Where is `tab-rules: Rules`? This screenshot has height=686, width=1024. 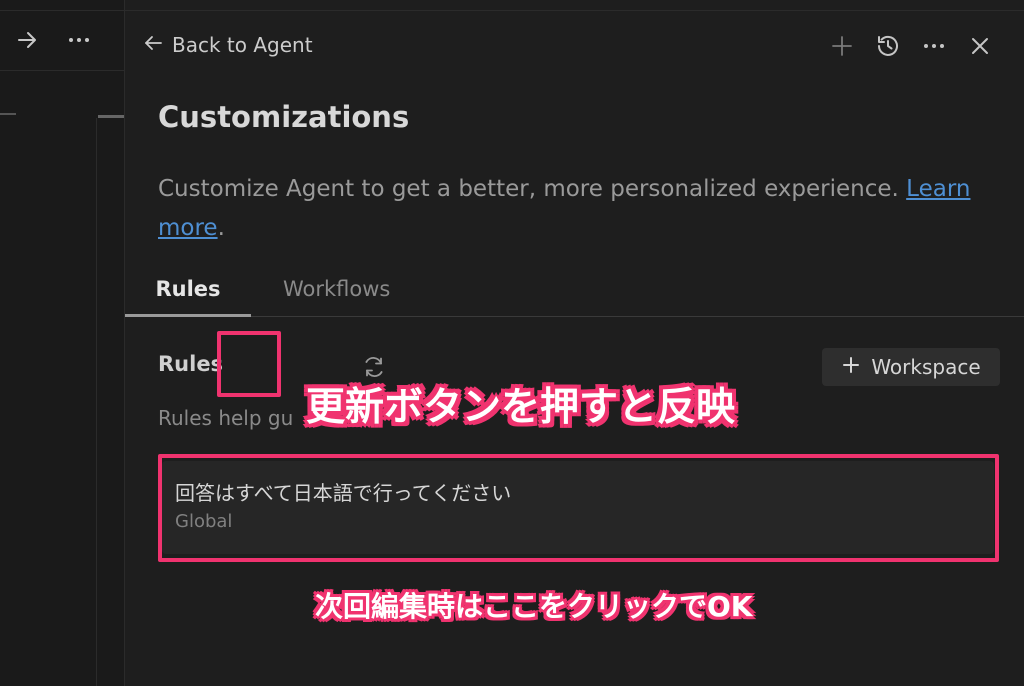 tab-rules: Rules is located at coordinates (188, 292).